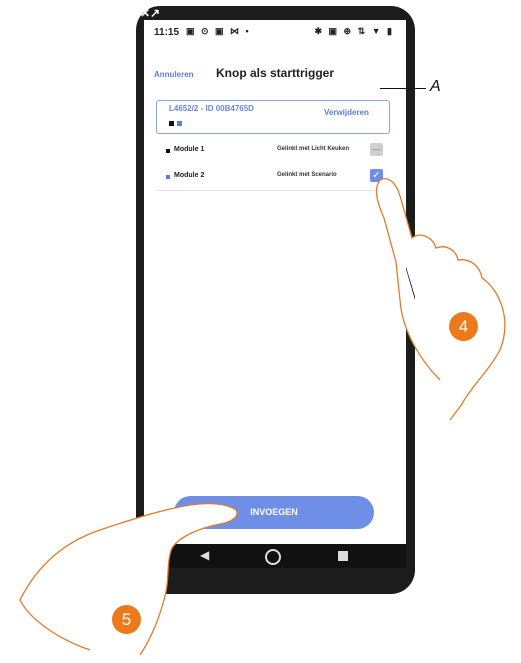 The image size is (521, 663). I want to click on right-hand-icon, so click(440, 299).